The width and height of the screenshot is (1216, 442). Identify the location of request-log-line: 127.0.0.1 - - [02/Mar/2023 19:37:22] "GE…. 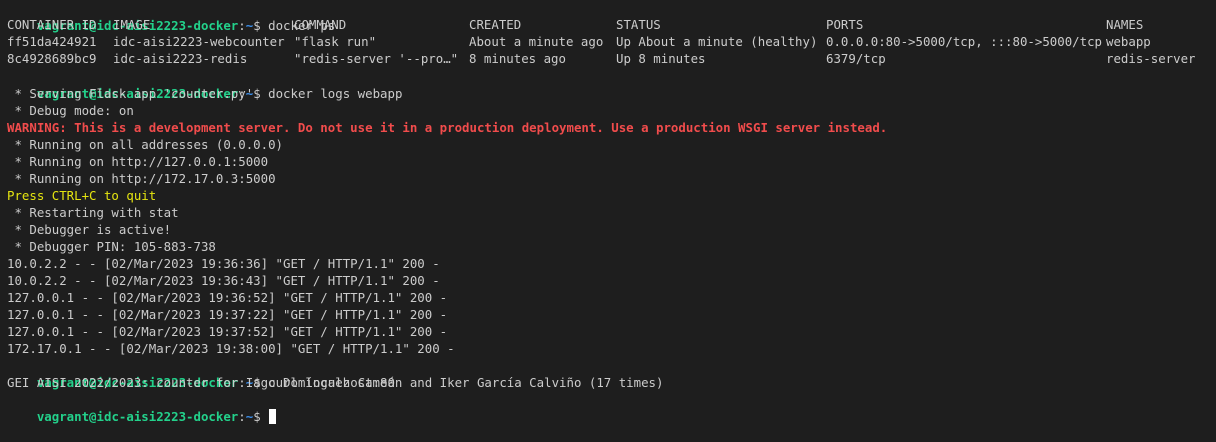
(227, 314).